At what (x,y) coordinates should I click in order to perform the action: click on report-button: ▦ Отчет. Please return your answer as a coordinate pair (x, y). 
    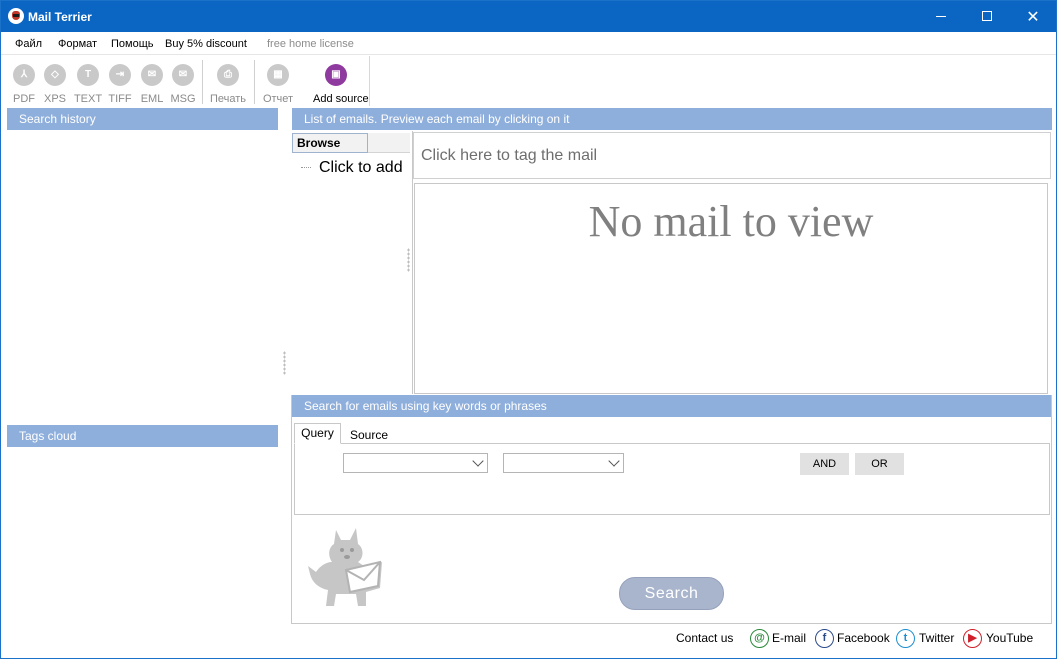
    Looking at the image, I should click on (278, 81).